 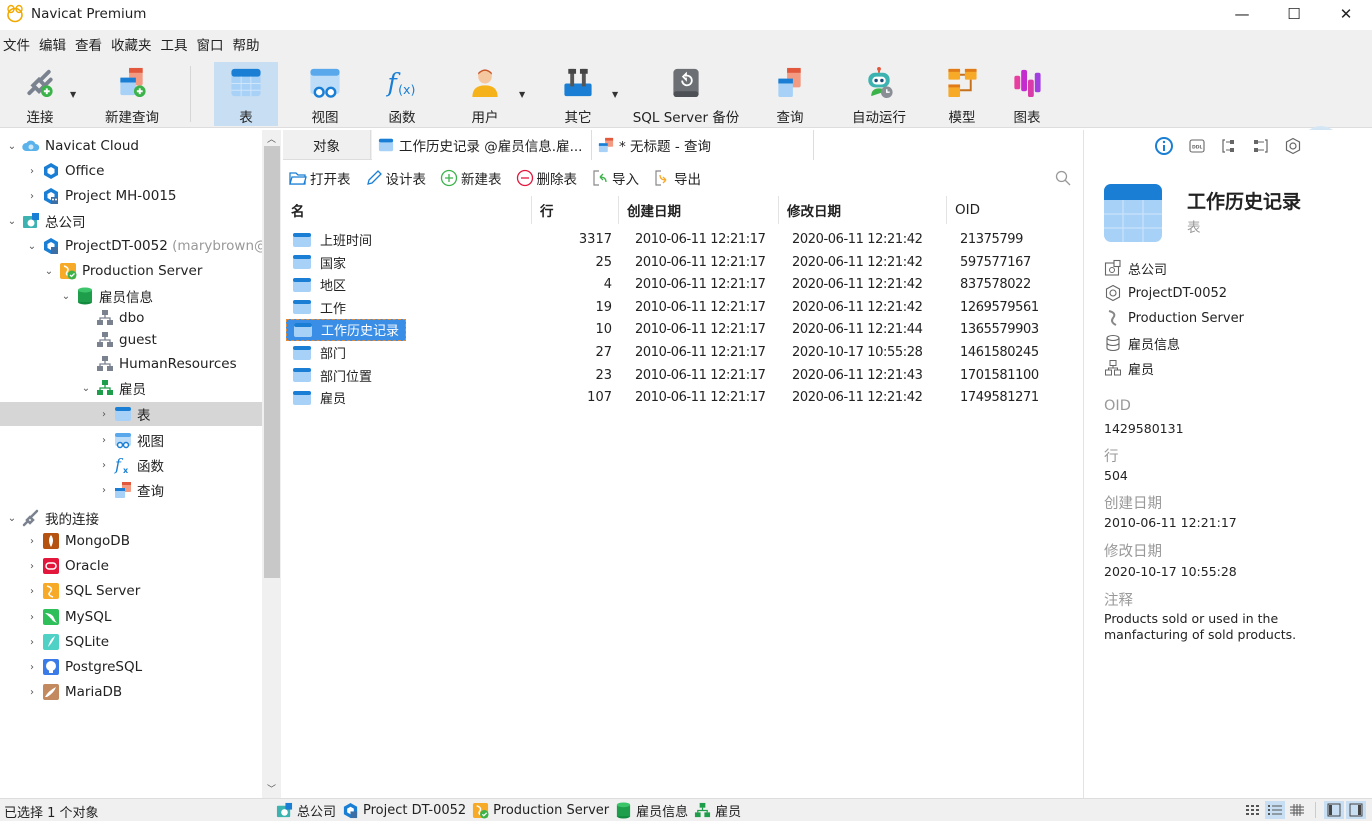 What do you see at coordinates (131, 440) in the screenshot?
I see `tree-item-views: › 视图` at bounding box center [131, 440].